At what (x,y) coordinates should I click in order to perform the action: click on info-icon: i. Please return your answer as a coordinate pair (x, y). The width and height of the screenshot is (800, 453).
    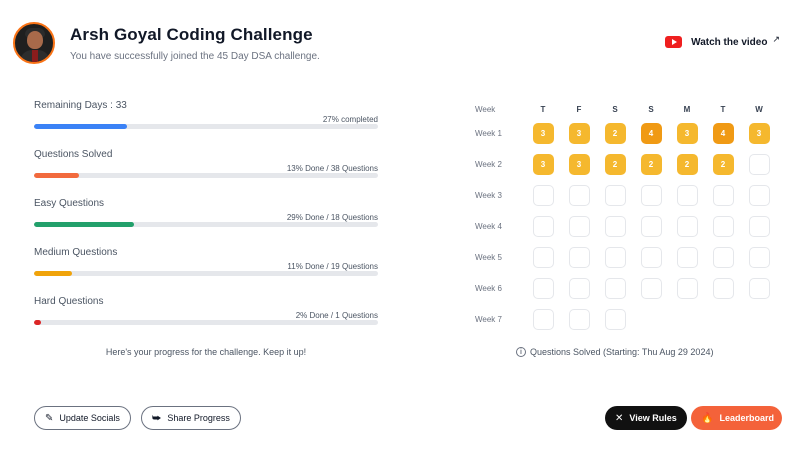
    Looking at the image, I should click on (521, 352).